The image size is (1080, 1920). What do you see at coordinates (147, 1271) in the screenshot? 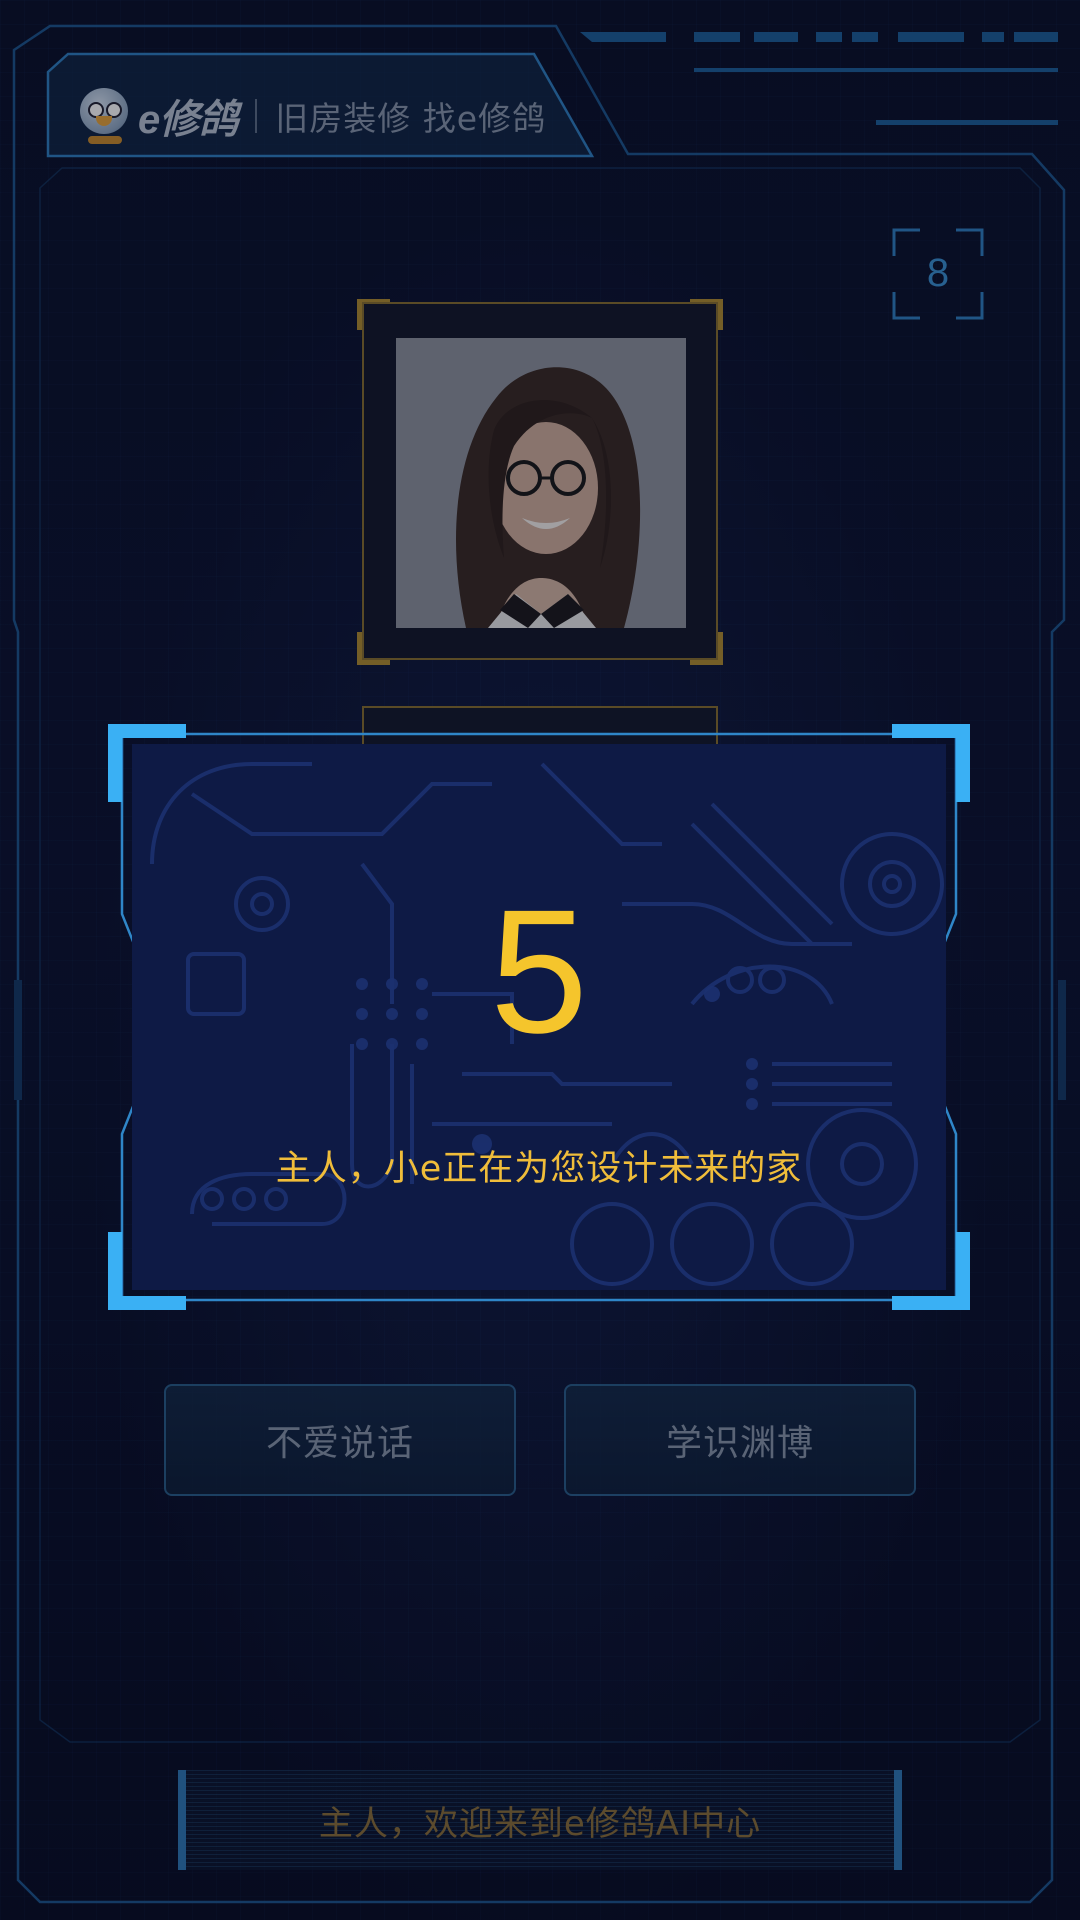
I see `modal-corner-bottom-left` at bounding box center [147, 1271].